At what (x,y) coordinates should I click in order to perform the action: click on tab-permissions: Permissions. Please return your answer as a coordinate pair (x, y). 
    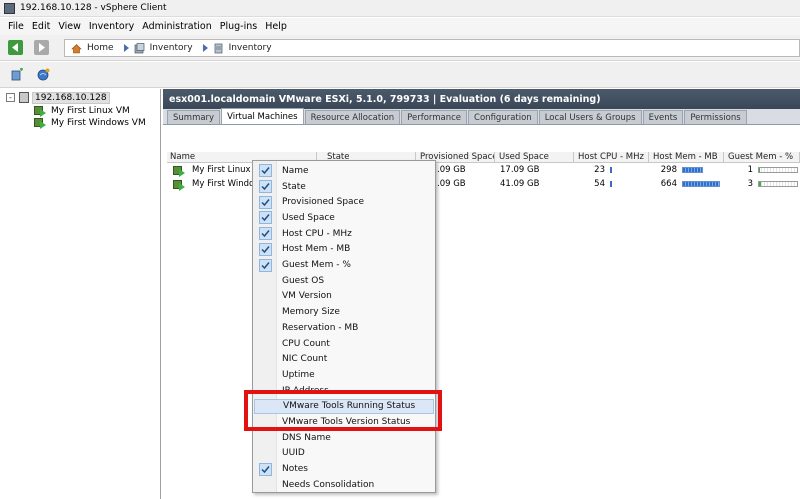
    Looking at the image, I should click on (715, 117).